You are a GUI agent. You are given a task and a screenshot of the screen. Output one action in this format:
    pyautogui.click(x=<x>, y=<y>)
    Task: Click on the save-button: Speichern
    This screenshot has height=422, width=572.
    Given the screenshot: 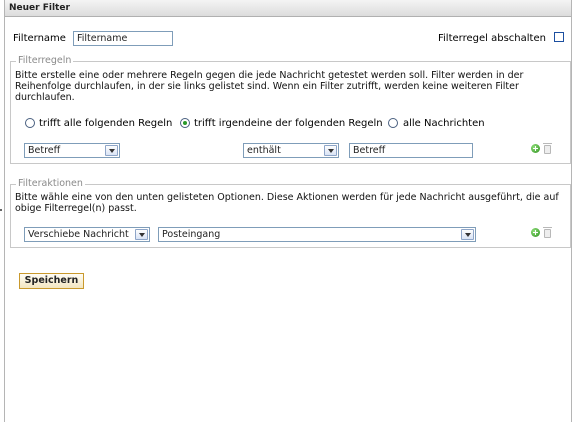 What is the action you would take?
    pyautogui.click(x=51, y=281)
    